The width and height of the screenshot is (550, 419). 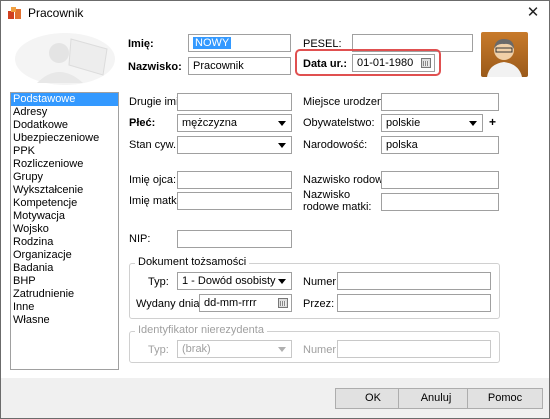 I want to click on document-type-select: 1 - Dowód osobisty, so click(x=234, y=281).